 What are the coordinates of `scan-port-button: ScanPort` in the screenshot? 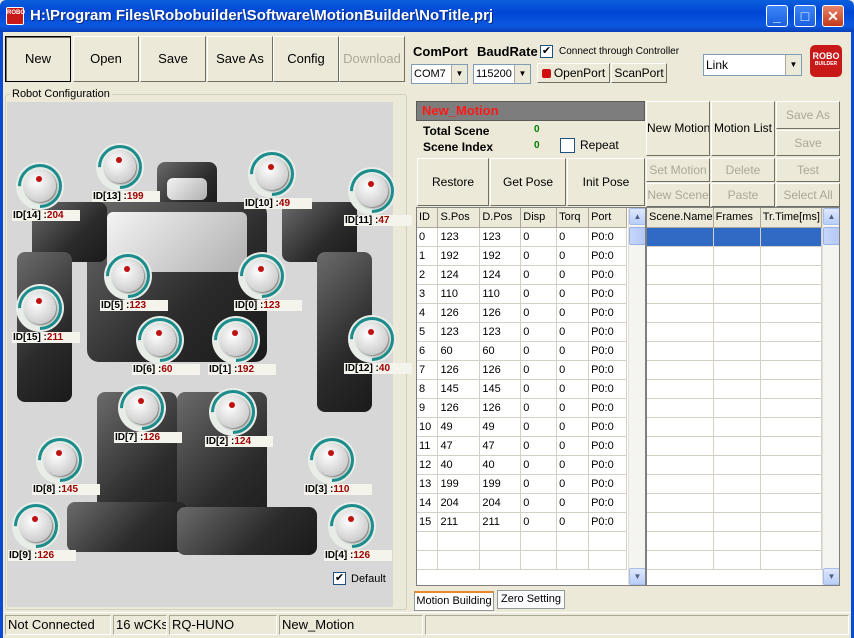 It's located at (639, 73).